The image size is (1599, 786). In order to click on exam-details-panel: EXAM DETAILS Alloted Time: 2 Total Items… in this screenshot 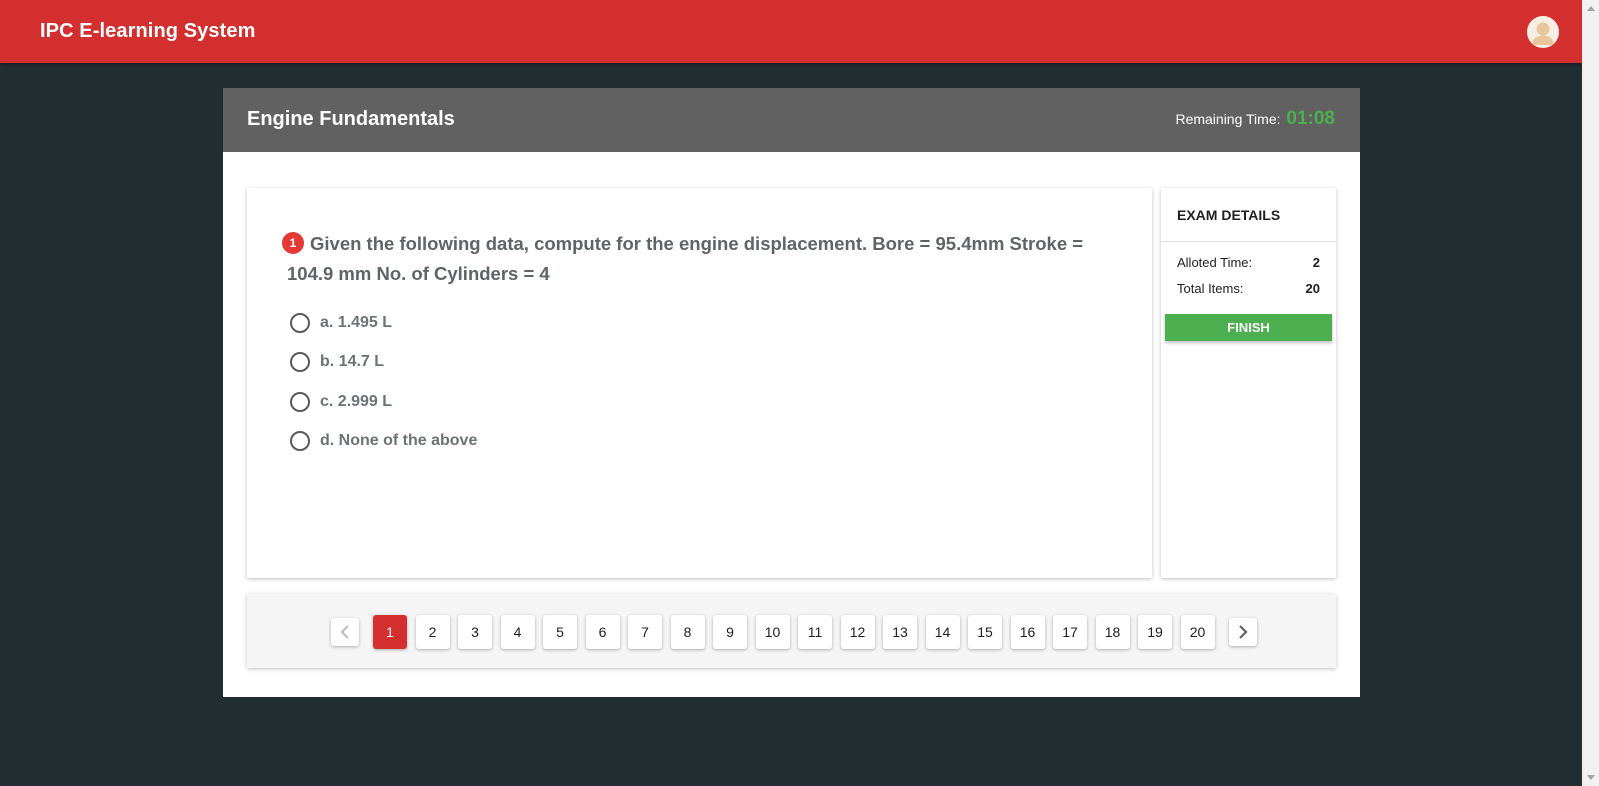, I will do `click(1248, 383)`.